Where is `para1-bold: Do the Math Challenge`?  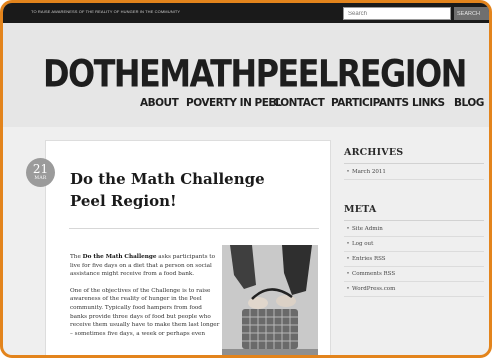 para1-bold: Do the Math Challenge is located at coordinates (119, 257).